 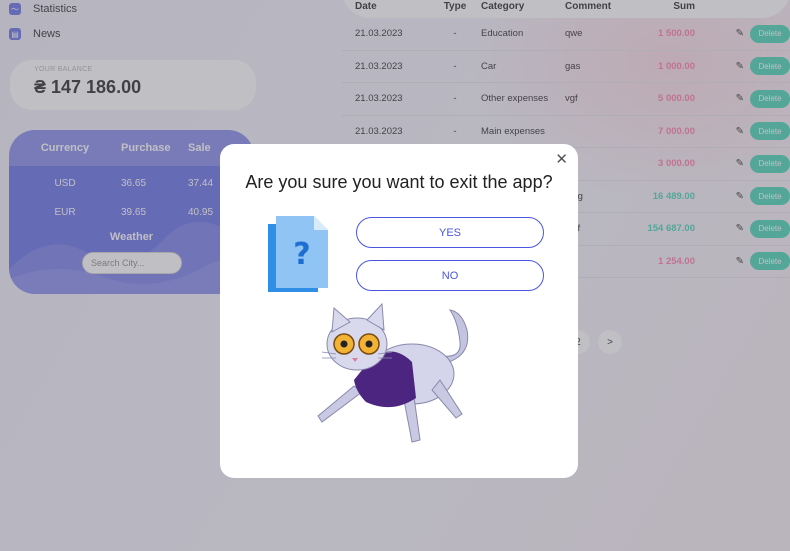 I want to click on modal-title: Are you sure you want to exit the app?, so click(x=399, y=182).